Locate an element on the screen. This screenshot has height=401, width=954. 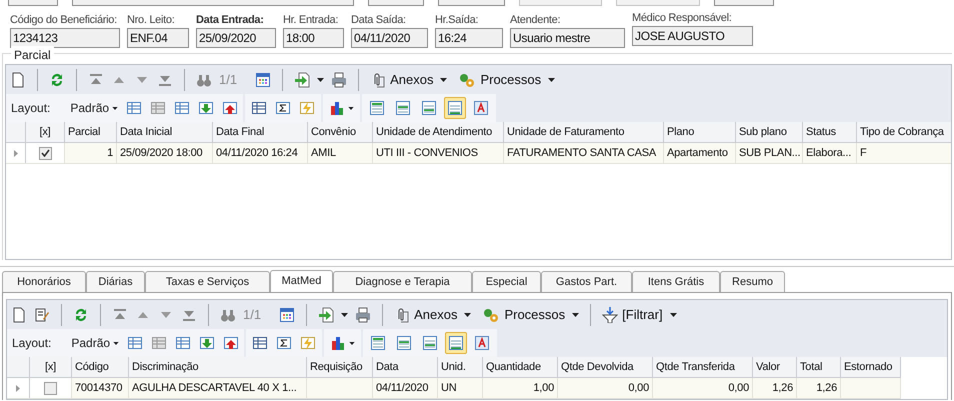
column-header: Data is located at coordinates (405, 367).